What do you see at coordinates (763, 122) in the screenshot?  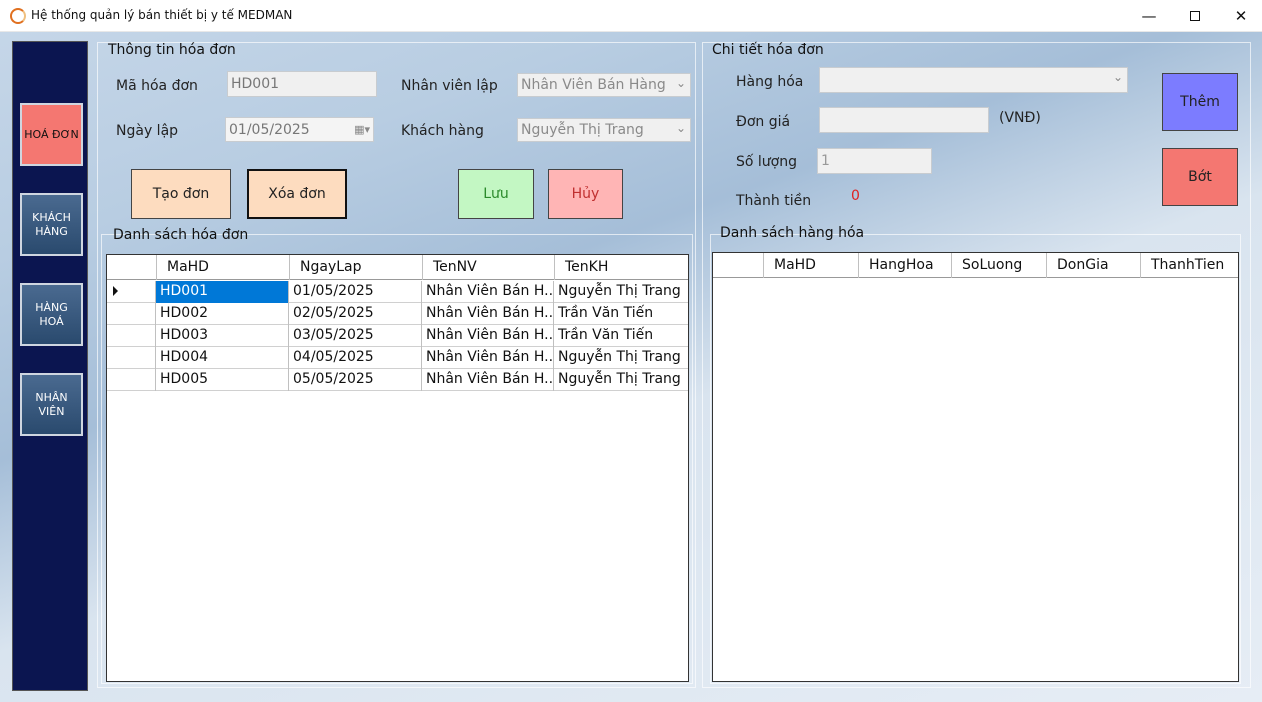 I see `don-gia-label: Đơn giá` at bounding box center [763, 122].